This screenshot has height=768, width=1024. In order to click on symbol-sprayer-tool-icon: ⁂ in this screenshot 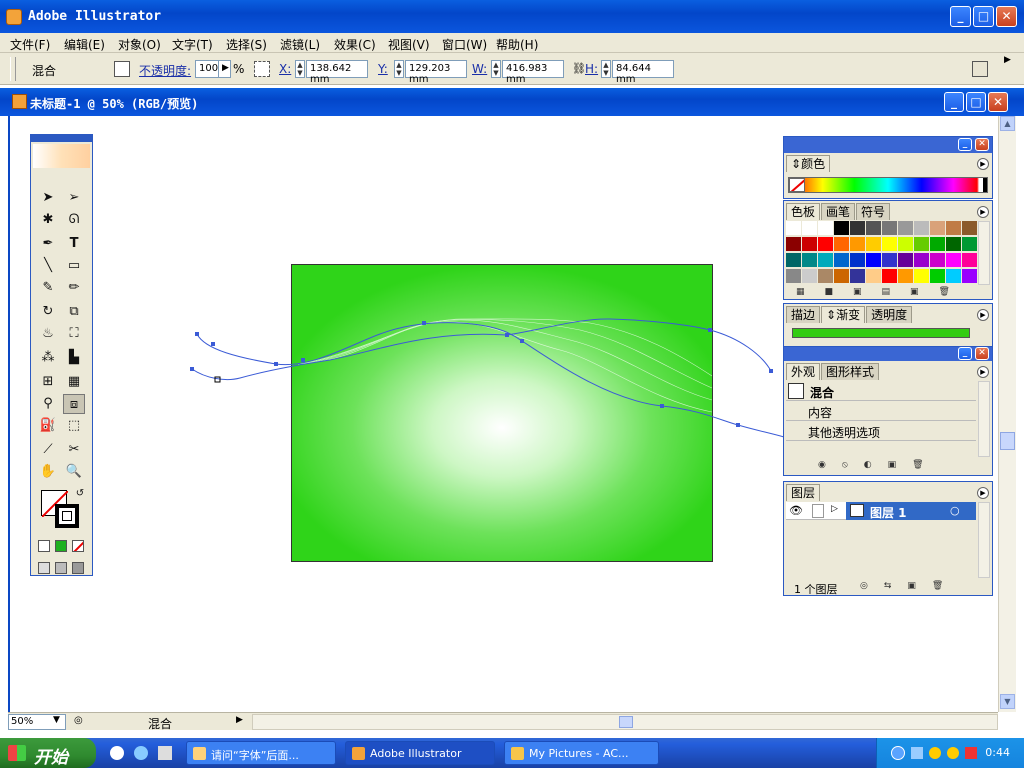, I will do `click(48, 358)`.